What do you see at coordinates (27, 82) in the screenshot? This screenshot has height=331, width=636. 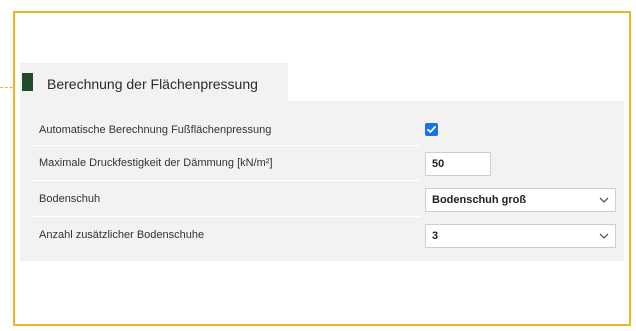 I see `section-marker` at bounding box center [27, 82].